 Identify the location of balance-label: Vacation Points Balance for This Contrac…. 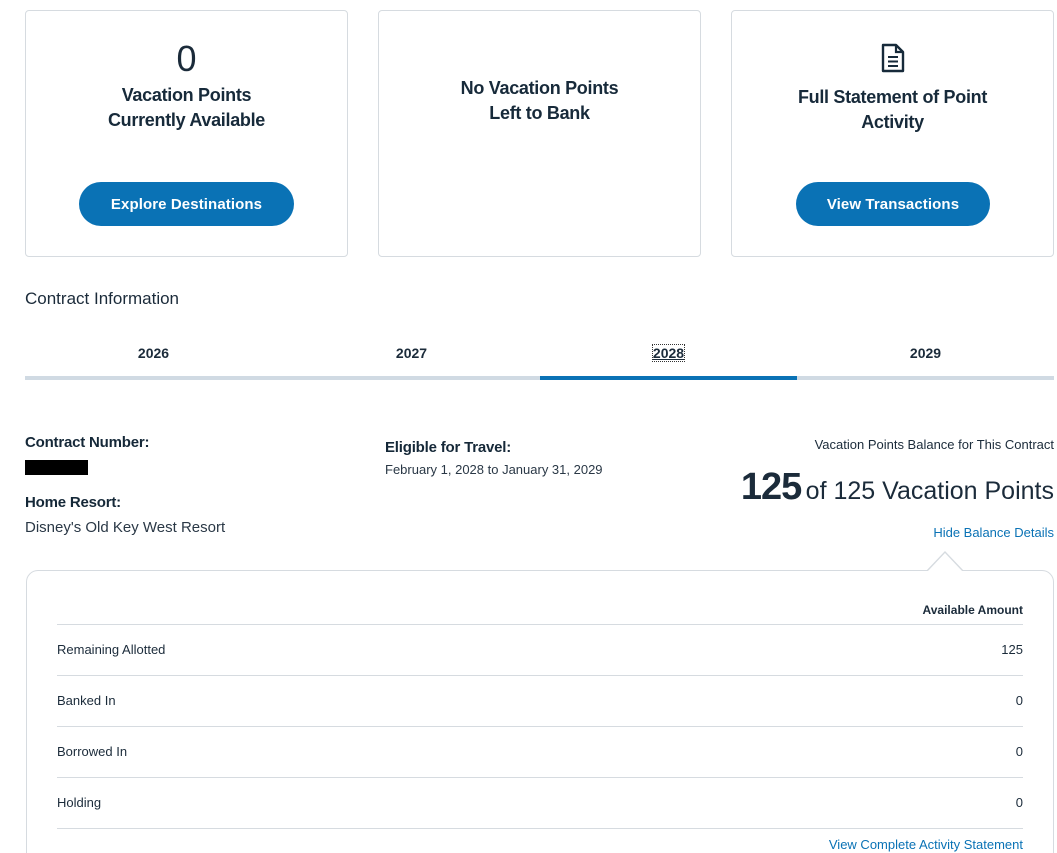
(934, 444).